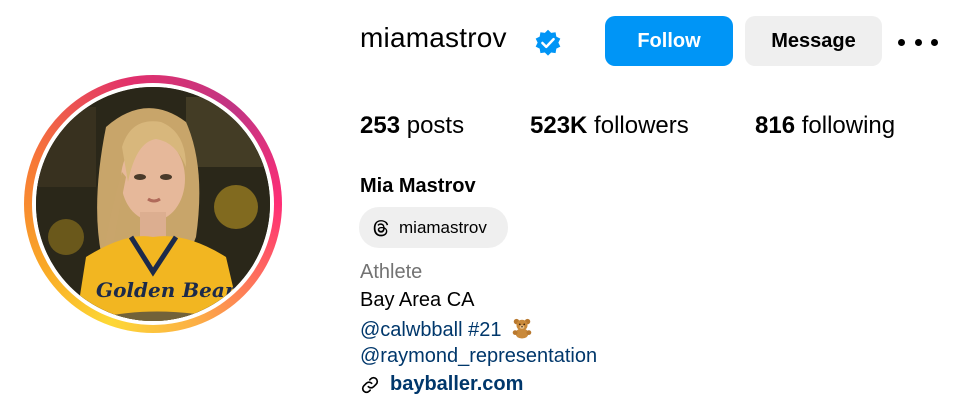 This screenshot has width=970, height=414. What do you see at coordinates (418, 186) in the screenshot?
I see `profile-full-name: Mia Mastrov` at bounding box center [418, 186].